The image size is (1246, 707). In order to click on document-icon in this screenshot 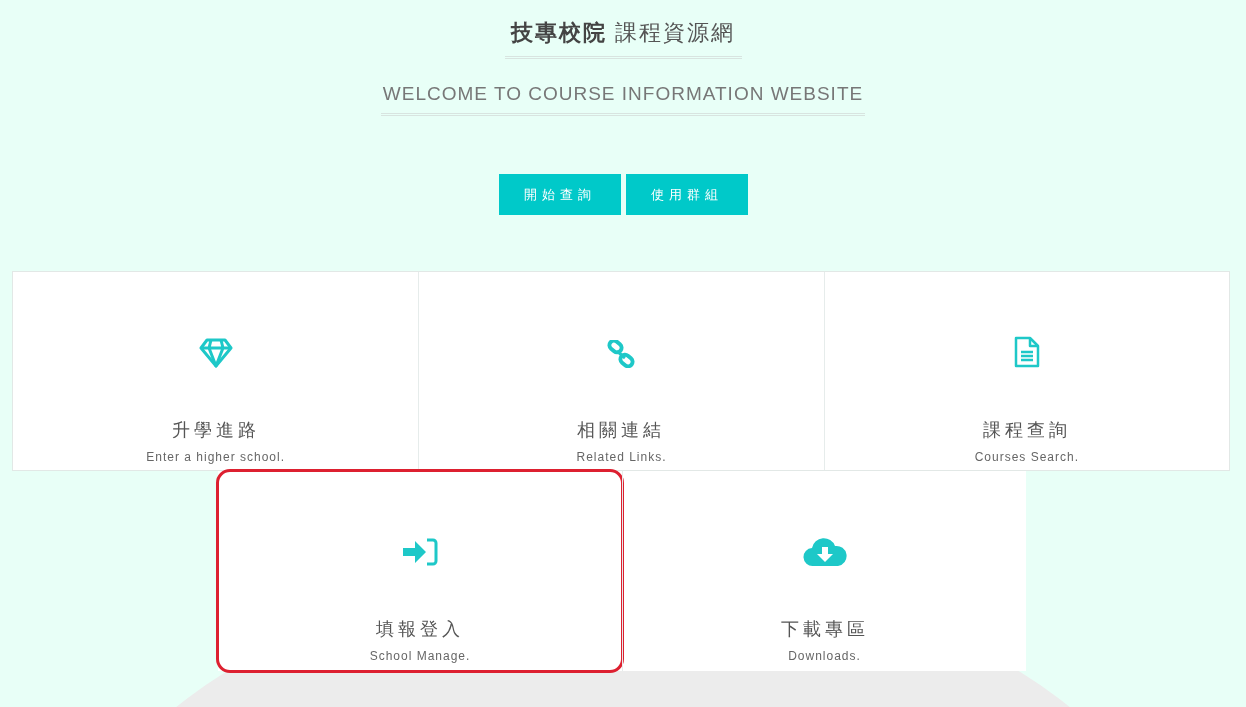, I will do `click(1026, 352)`.